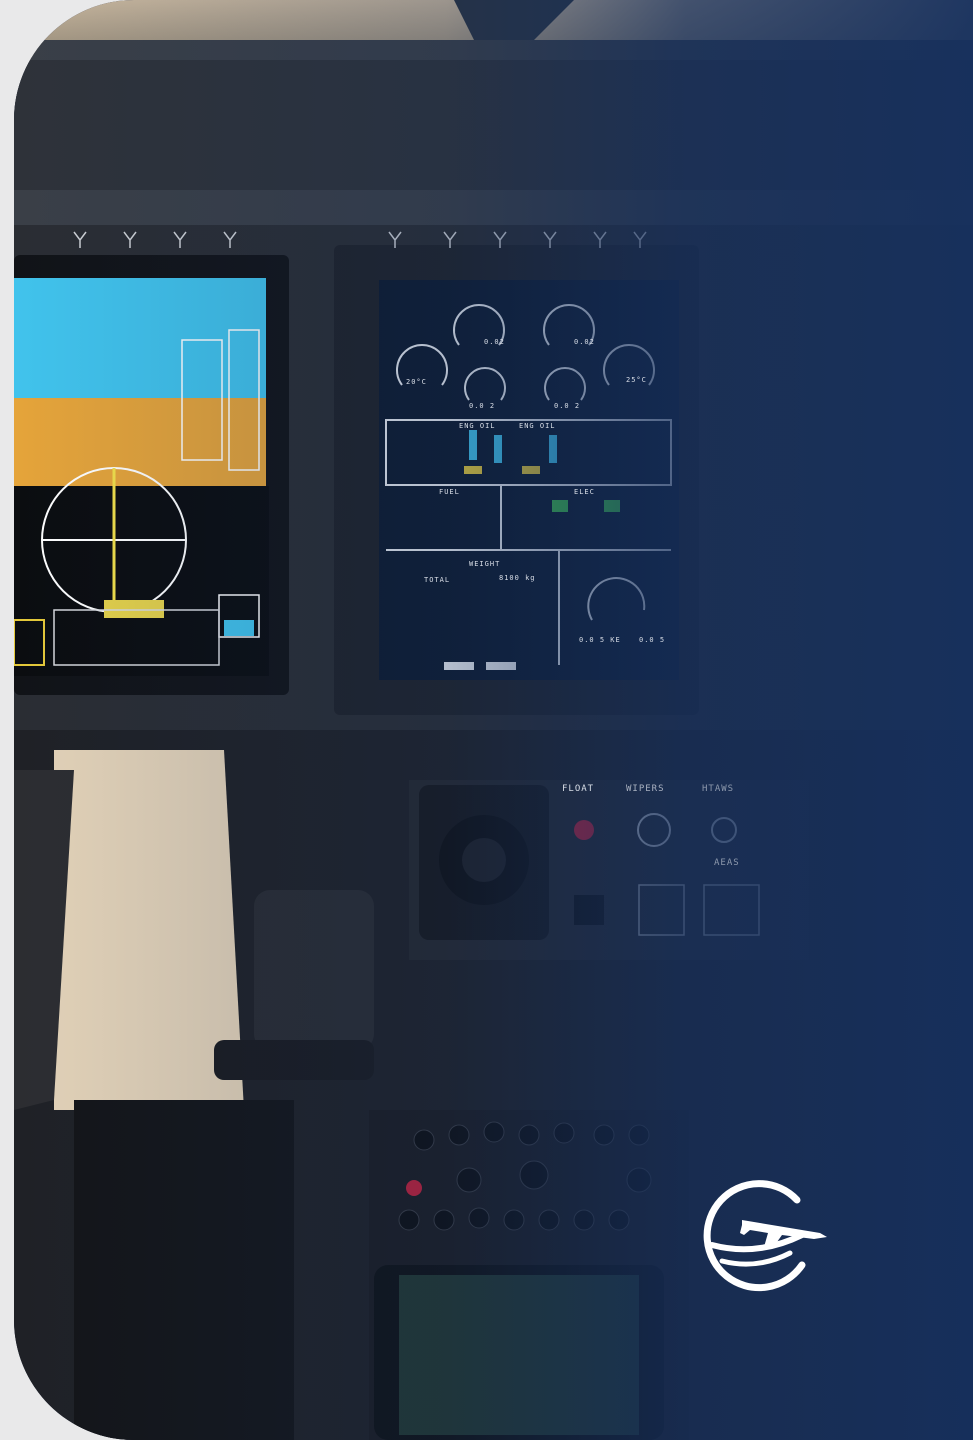  I want to click on temp-right-label: 25°C, so click(636, 380).